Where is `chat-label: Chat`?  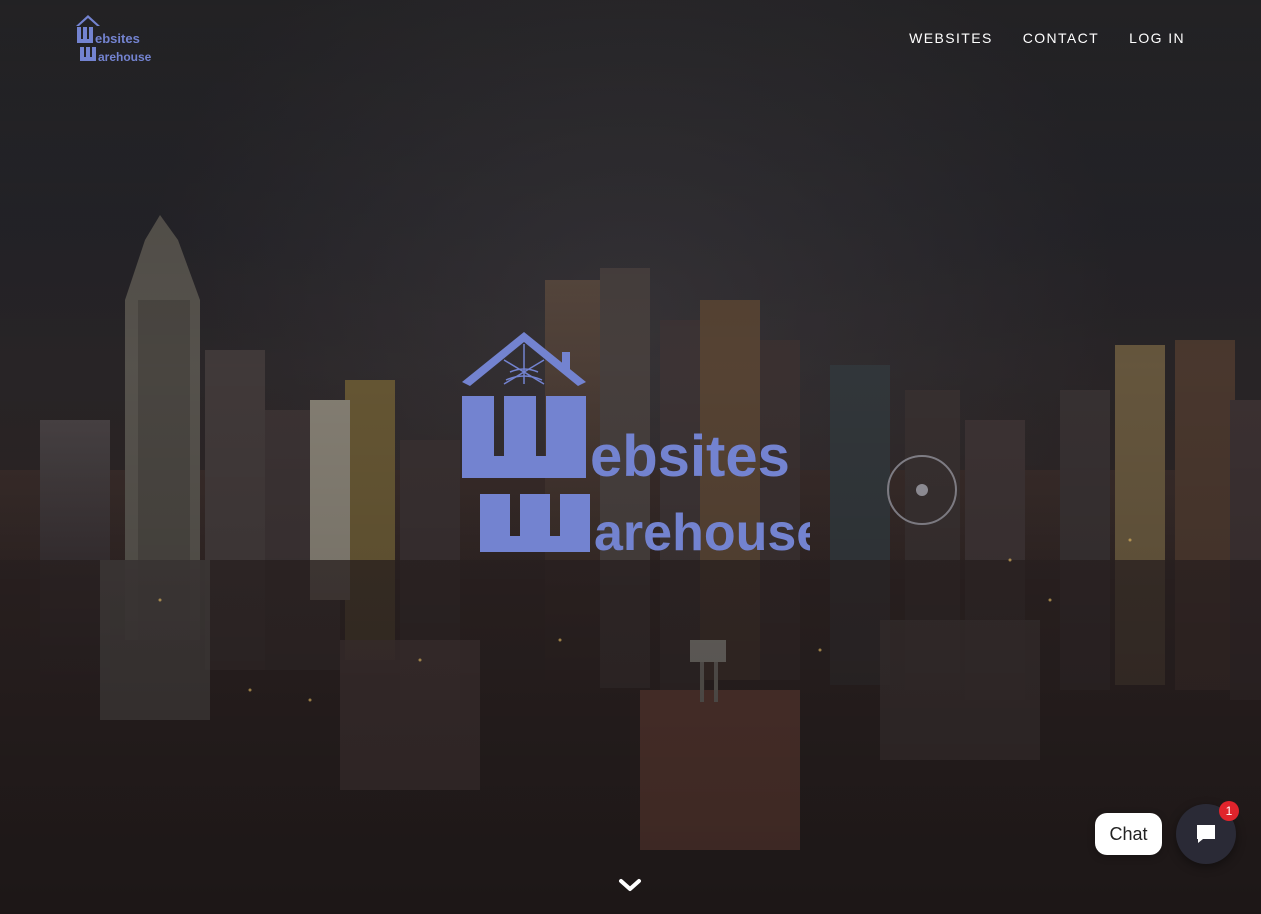
chat-label: Chat is located at coordinates (1128, 833).